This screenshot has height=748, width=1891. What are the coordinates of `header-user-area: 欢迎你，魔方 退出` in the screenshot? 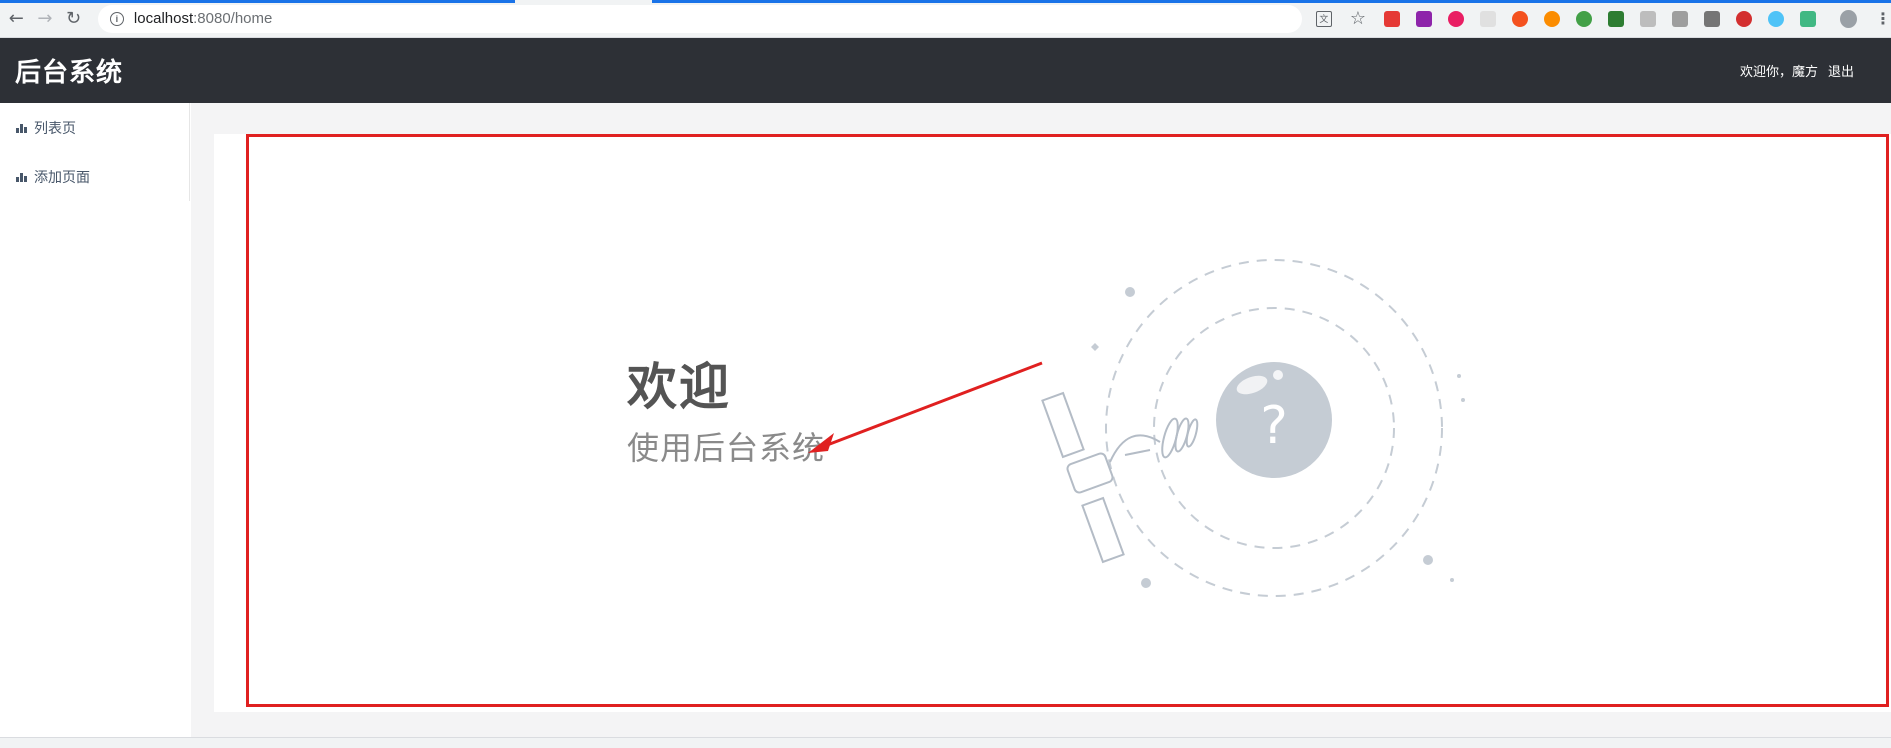 It's located at (1797, 70).